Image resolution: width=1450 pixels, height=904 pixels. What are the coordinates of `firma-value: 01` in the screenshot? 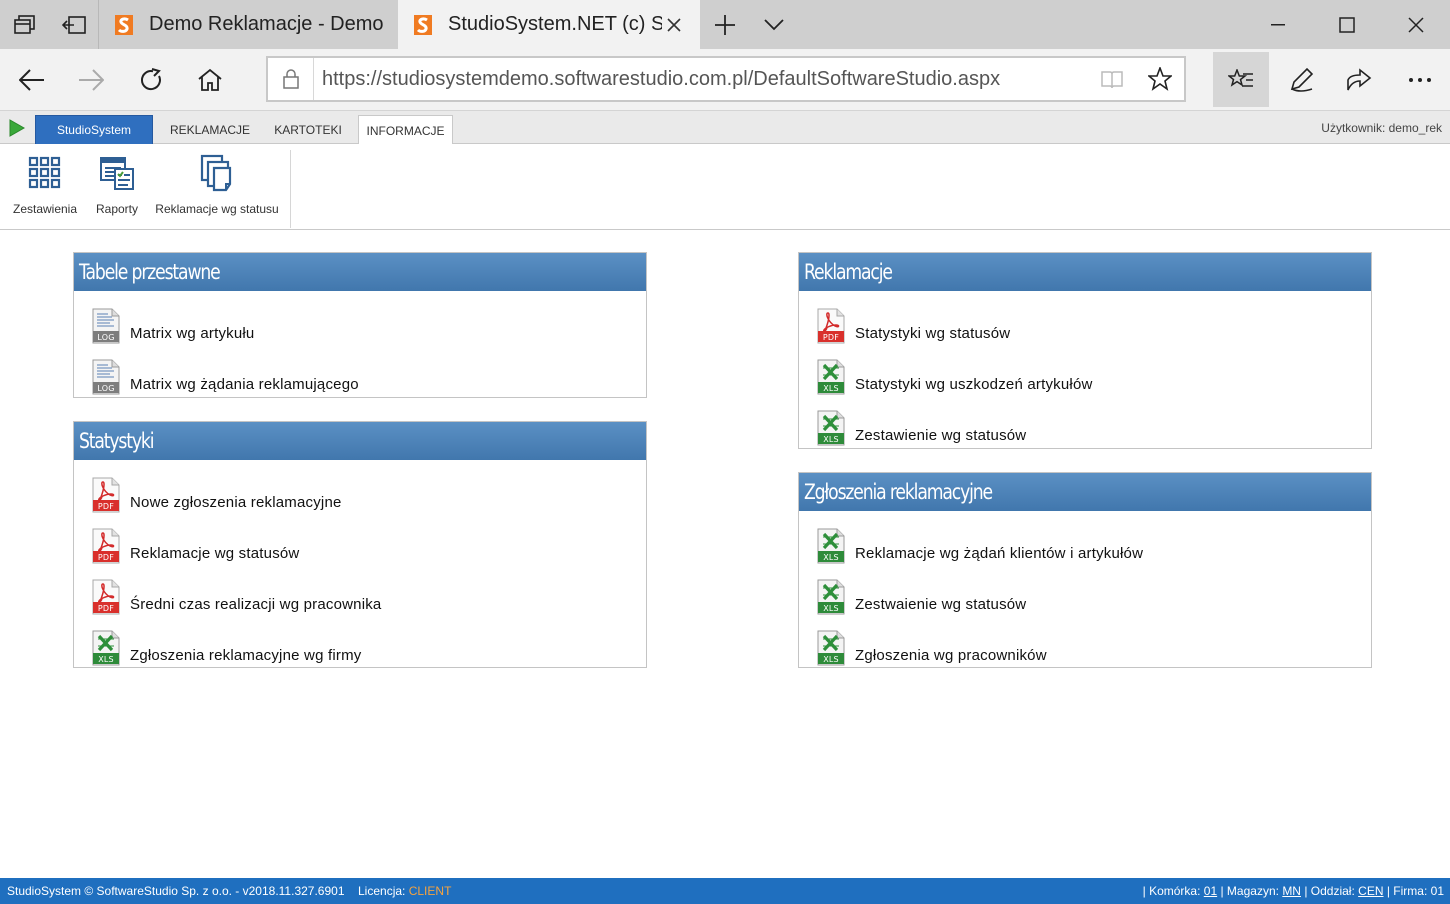 It's located at (1437, 891).